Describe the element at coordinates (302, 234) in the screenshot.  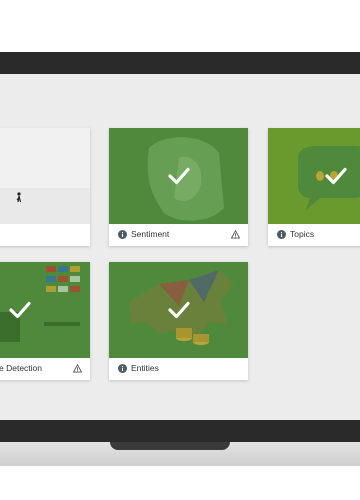
I see `card-label: Topics` at that location.